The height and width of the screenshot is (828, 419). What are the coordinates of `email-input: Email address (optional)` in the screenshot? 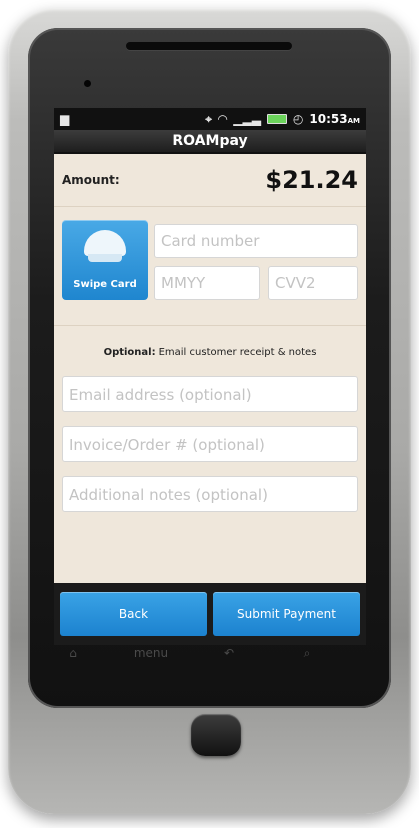 It's located at (210, 394).